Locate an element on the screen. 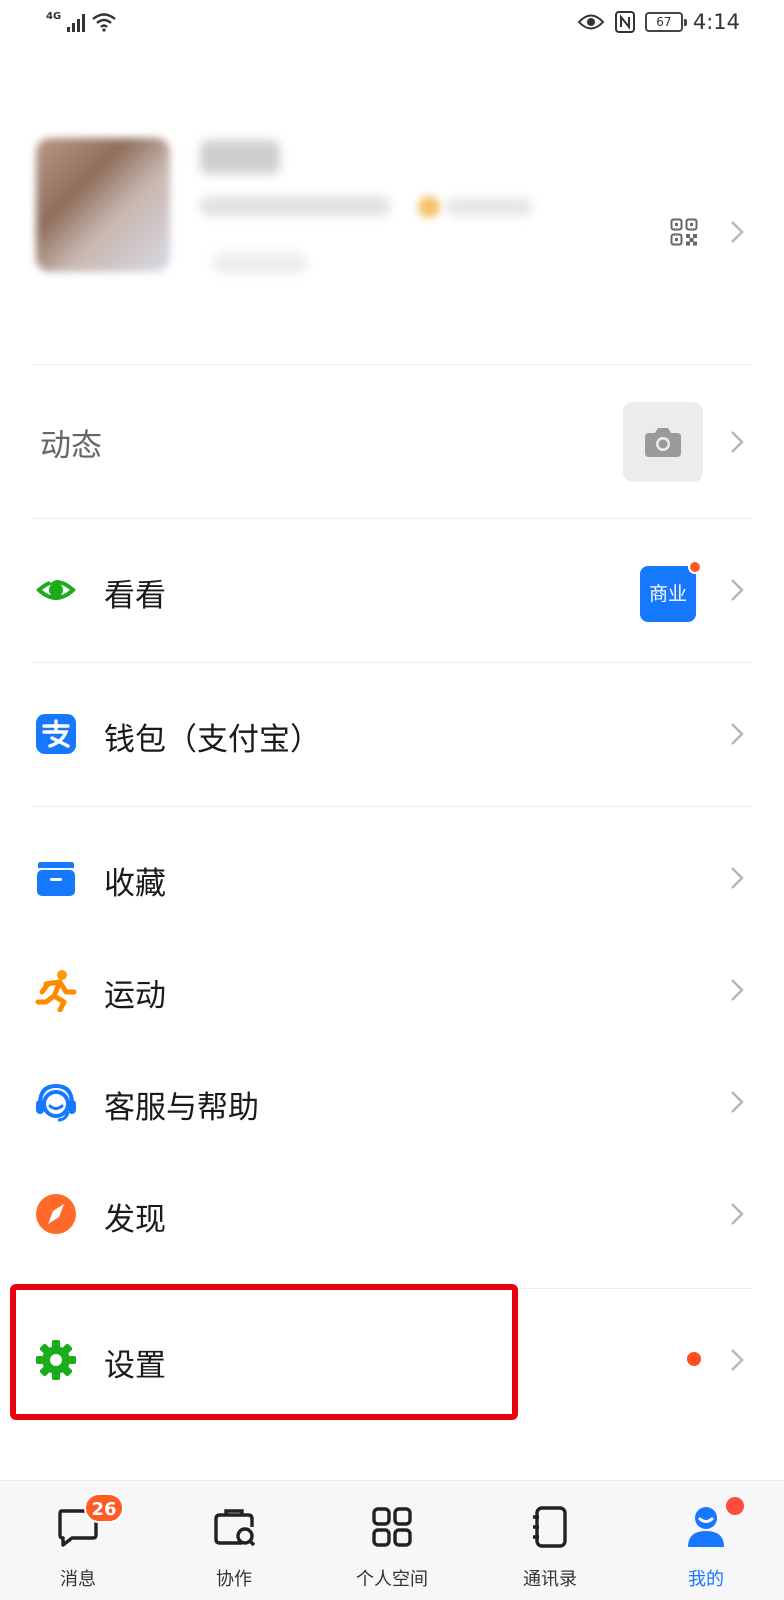 This screenshot has height=1600, width=784. menu-item-label: 钱包（支付宝） is located at coordinates (212, 740).